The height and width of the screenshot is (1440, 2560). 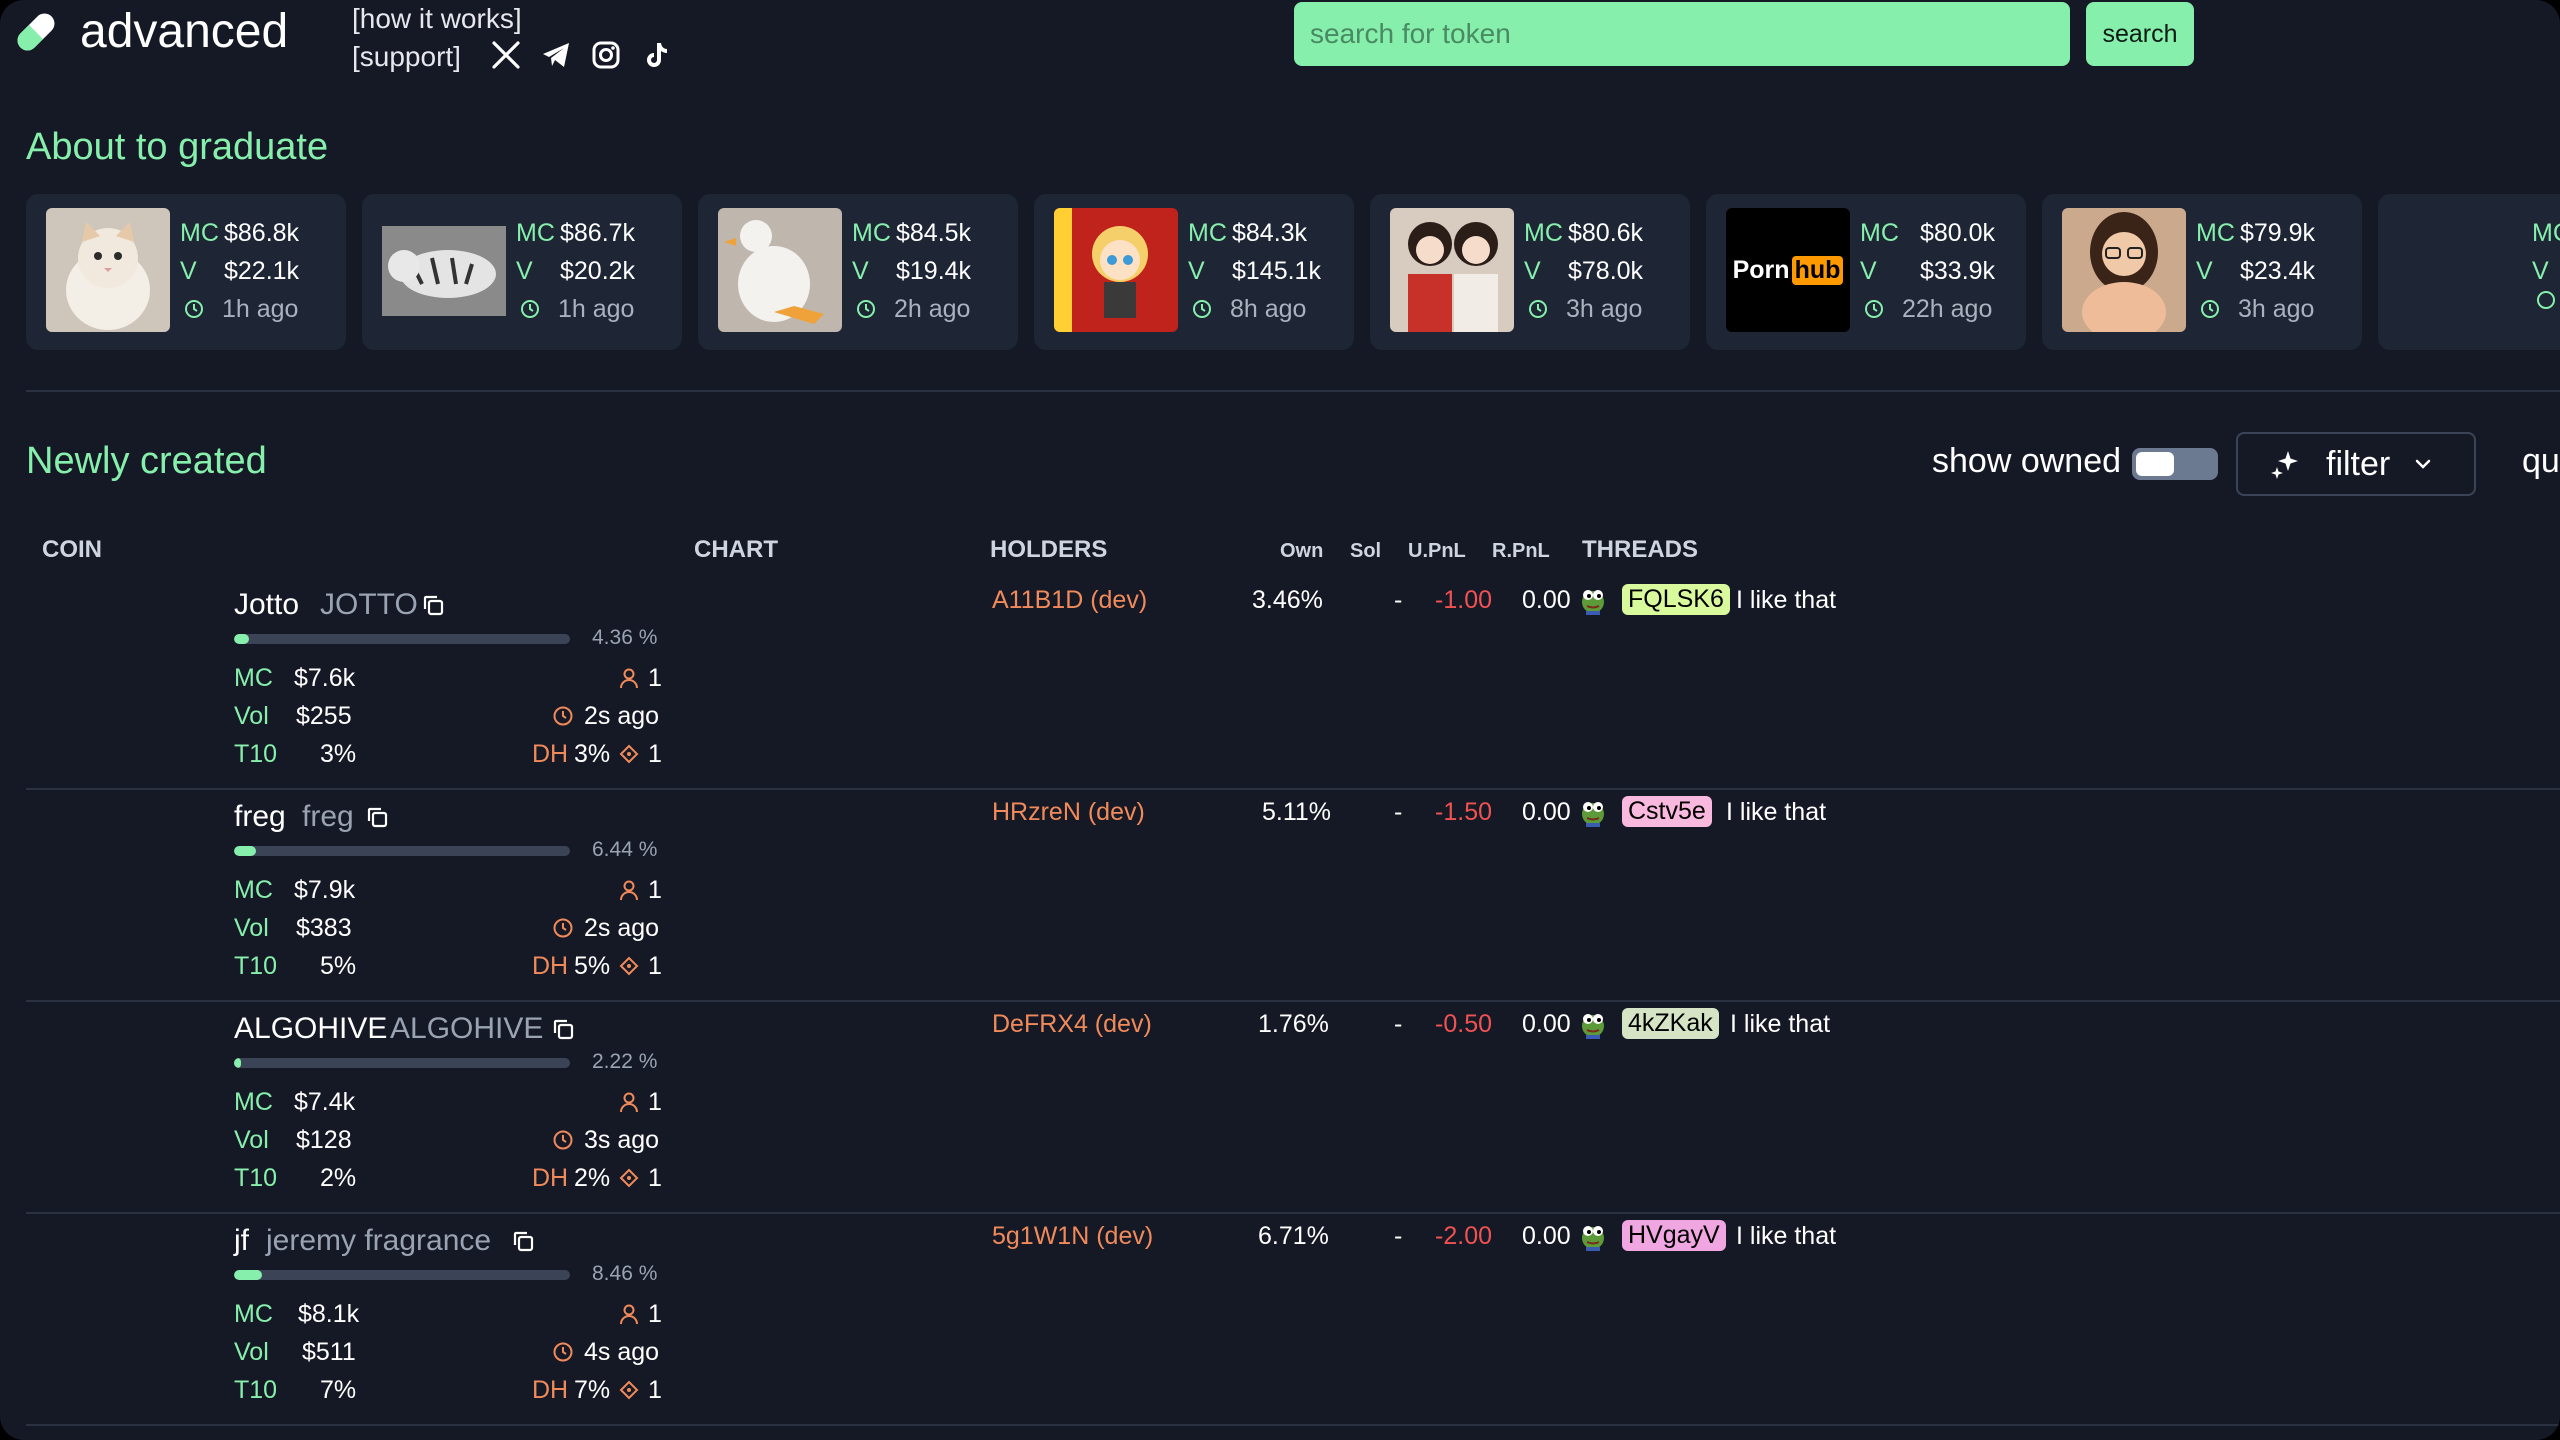 I want to click on graduate-card: MC $84.3k V $145.1k 8h ago, so click(x=1194, y=272).